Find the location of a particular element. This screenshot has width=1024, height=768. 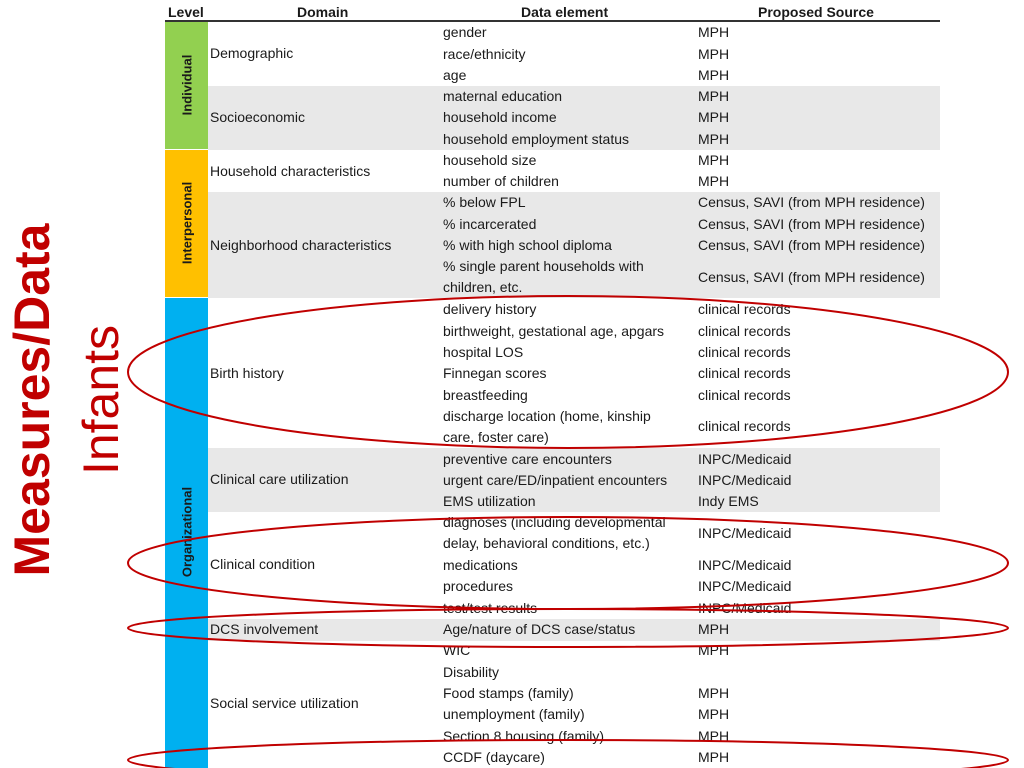

element-cell: household income is located at coordinates (500, 117).